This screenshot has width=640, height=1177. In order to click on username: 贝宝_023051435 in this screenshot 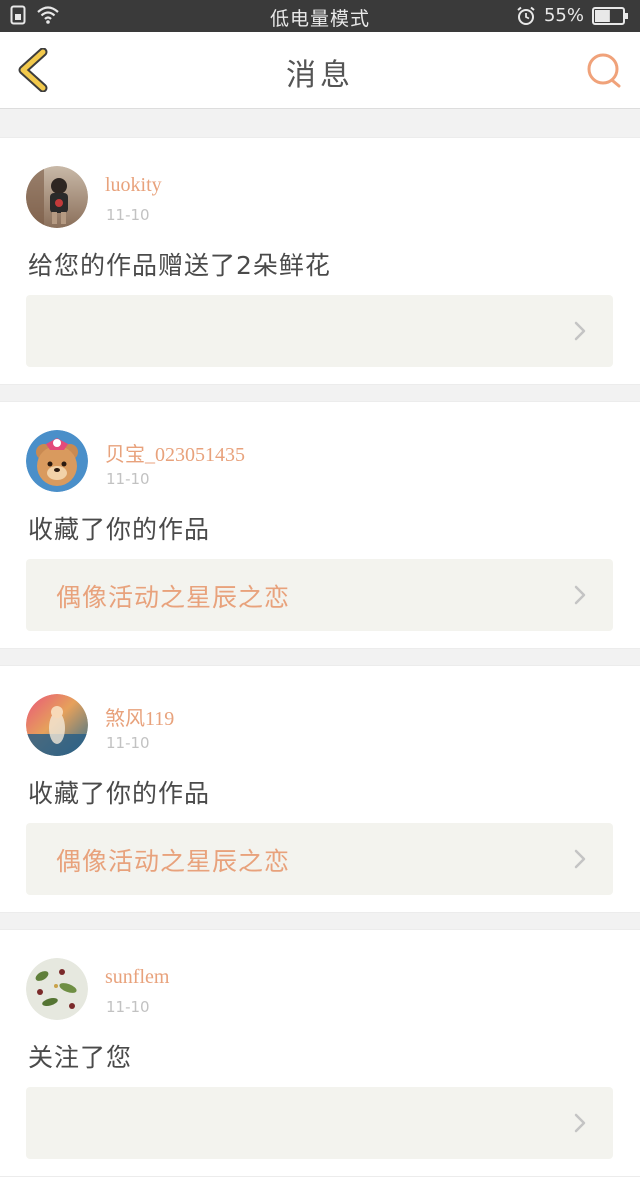, I will do `click(175, 452)`.